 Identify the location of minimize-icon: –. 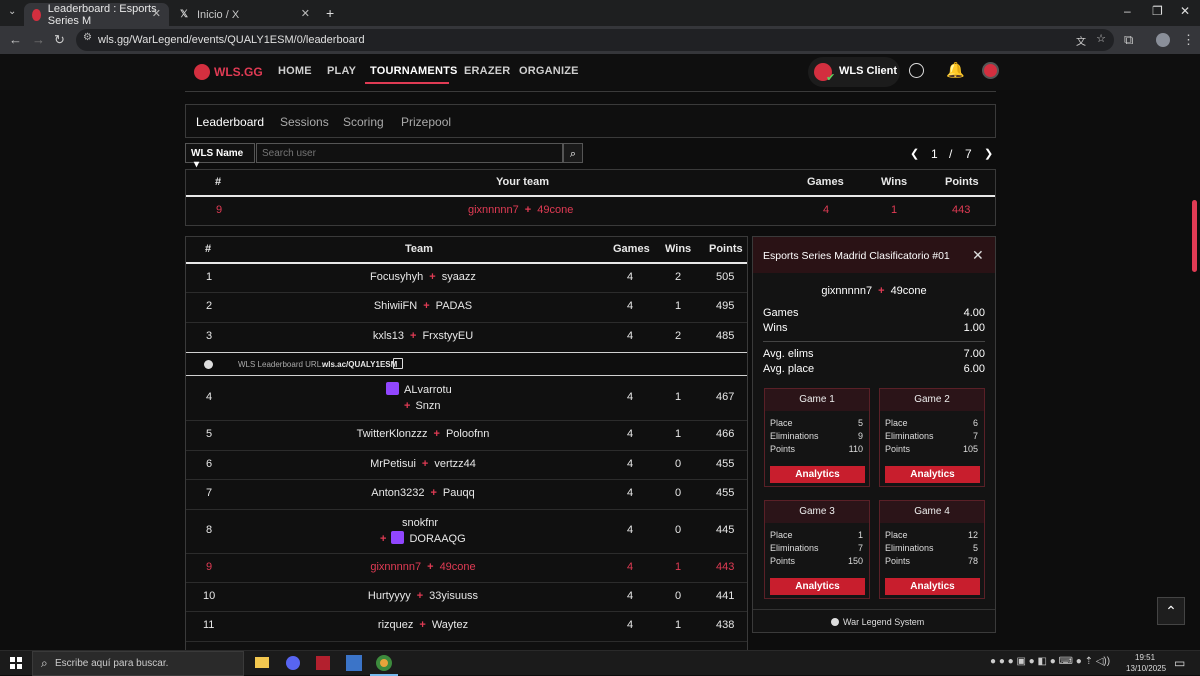
(1127, 11).